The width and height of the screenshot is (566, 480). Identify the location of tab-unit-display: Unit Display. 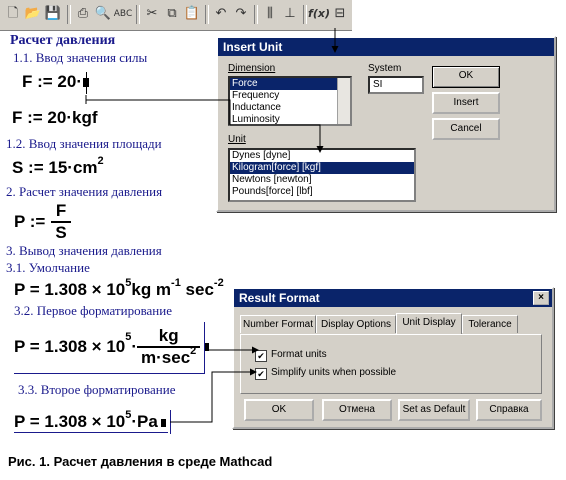
(429, 323).